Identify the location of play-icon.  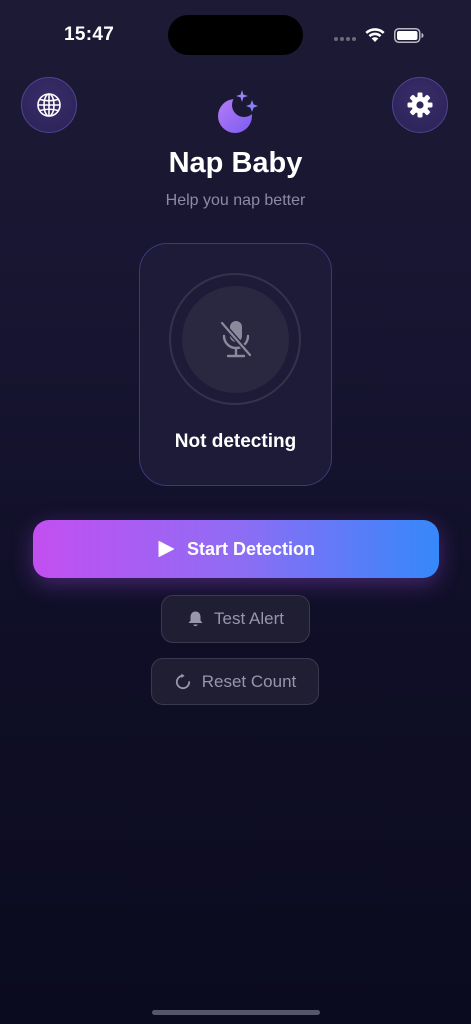
(166, 549).